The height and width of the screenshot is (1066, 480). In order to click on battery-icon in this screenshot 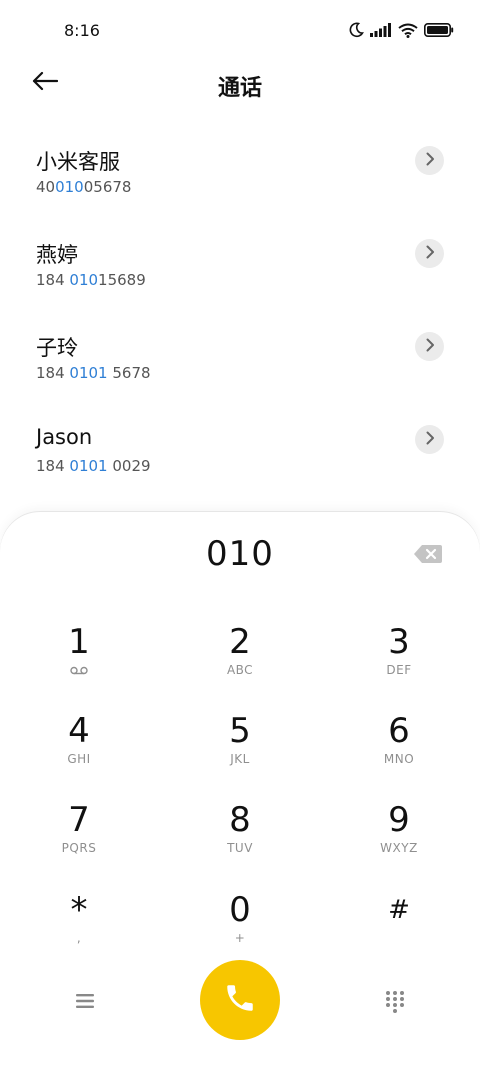, I will do `click(439, 30)`.